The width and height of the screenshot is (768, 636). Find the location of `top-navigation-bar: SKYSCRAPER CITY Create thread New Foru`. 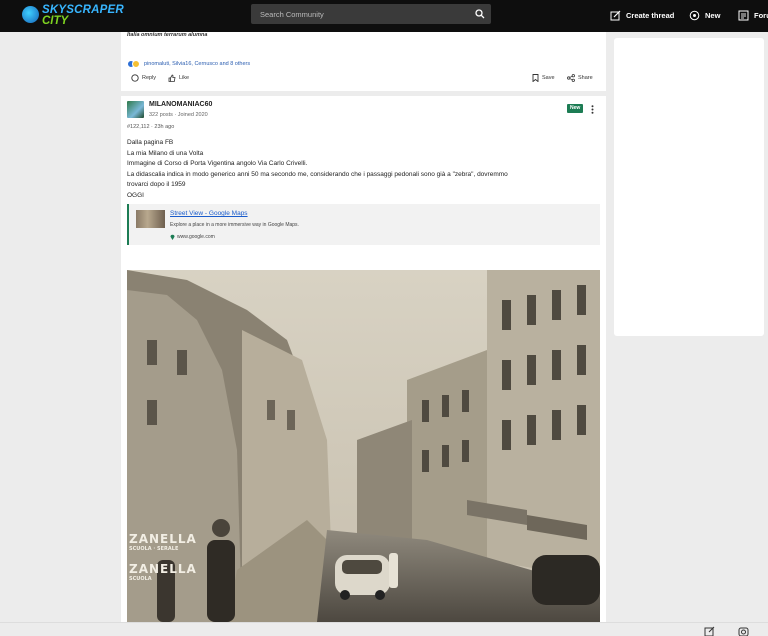

top-navigation-bar: SKYSCRAPER CITY Create thread New Foru is located at coordinates (384, 16).